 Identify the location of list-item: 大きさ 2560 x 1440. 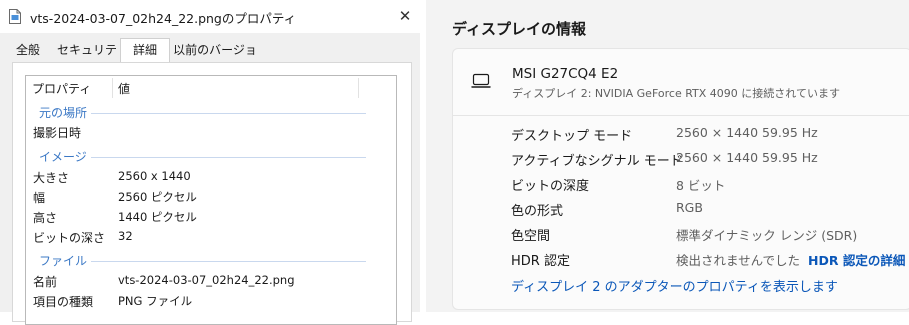
(211, 177).